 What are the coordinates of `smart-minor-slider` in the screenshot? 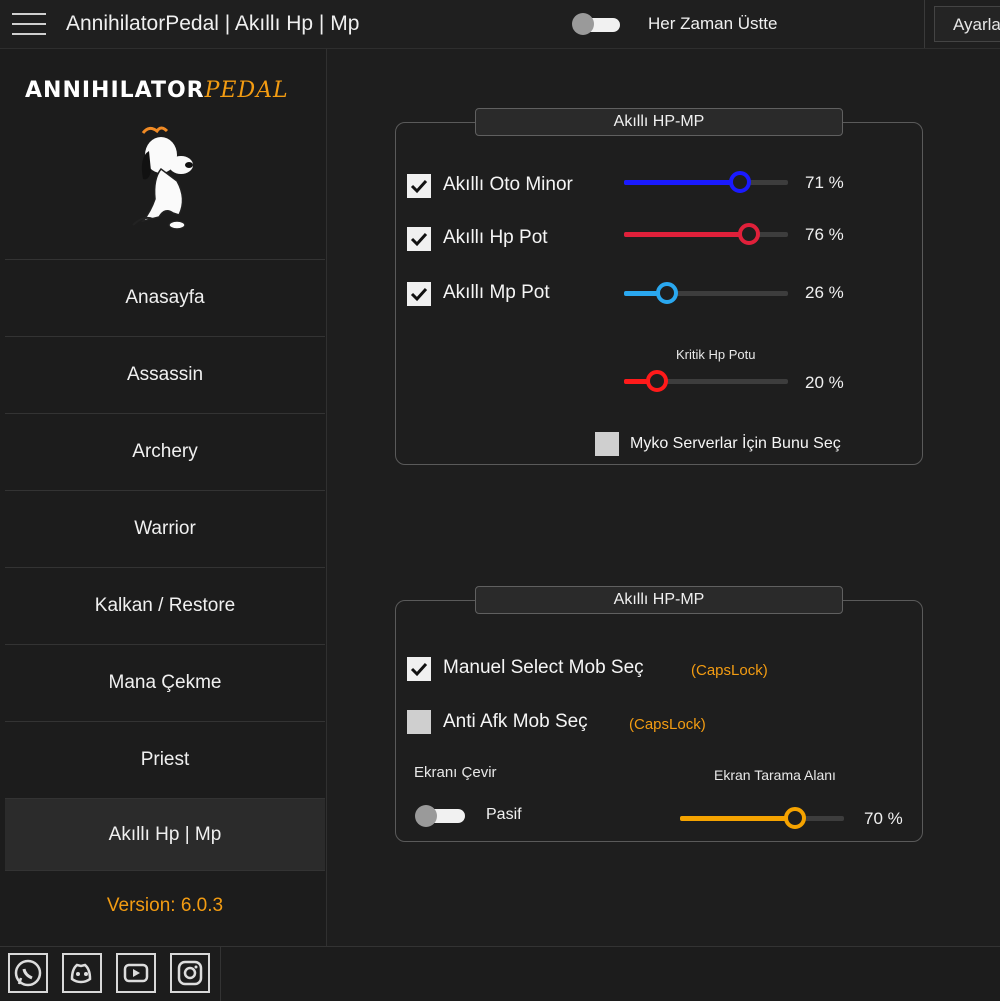 It's located at (706, 182).